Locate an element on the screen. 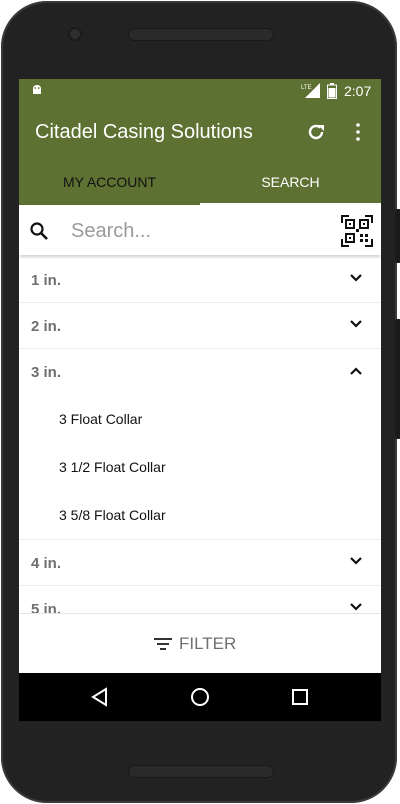  category-label: 1 in. is located at coordinates (46, 280).